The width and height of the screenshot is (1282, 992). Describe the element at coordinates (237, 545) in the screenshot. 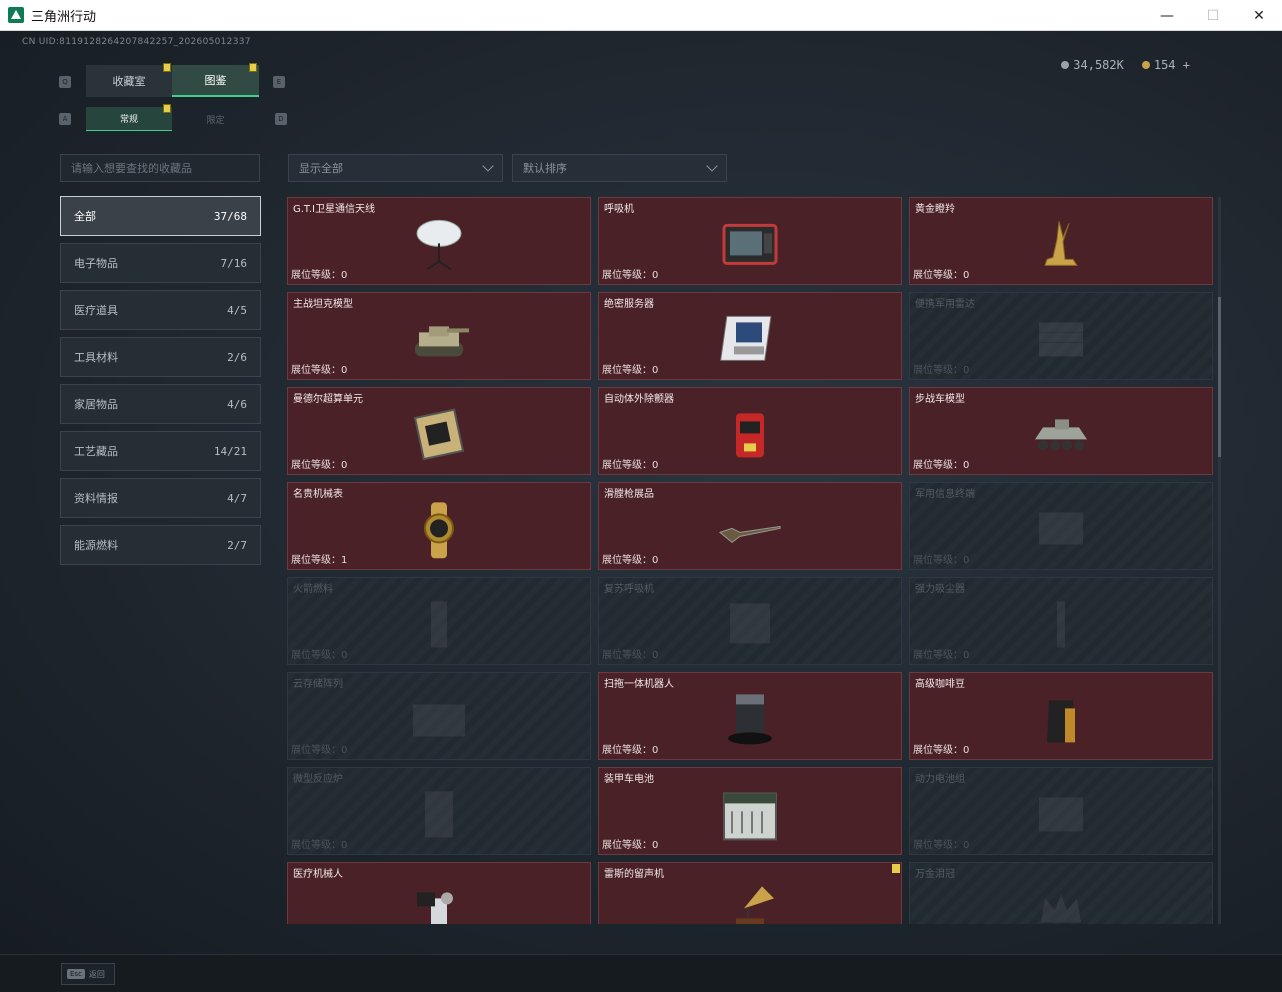

I see `category-count: 2/7` at that location.